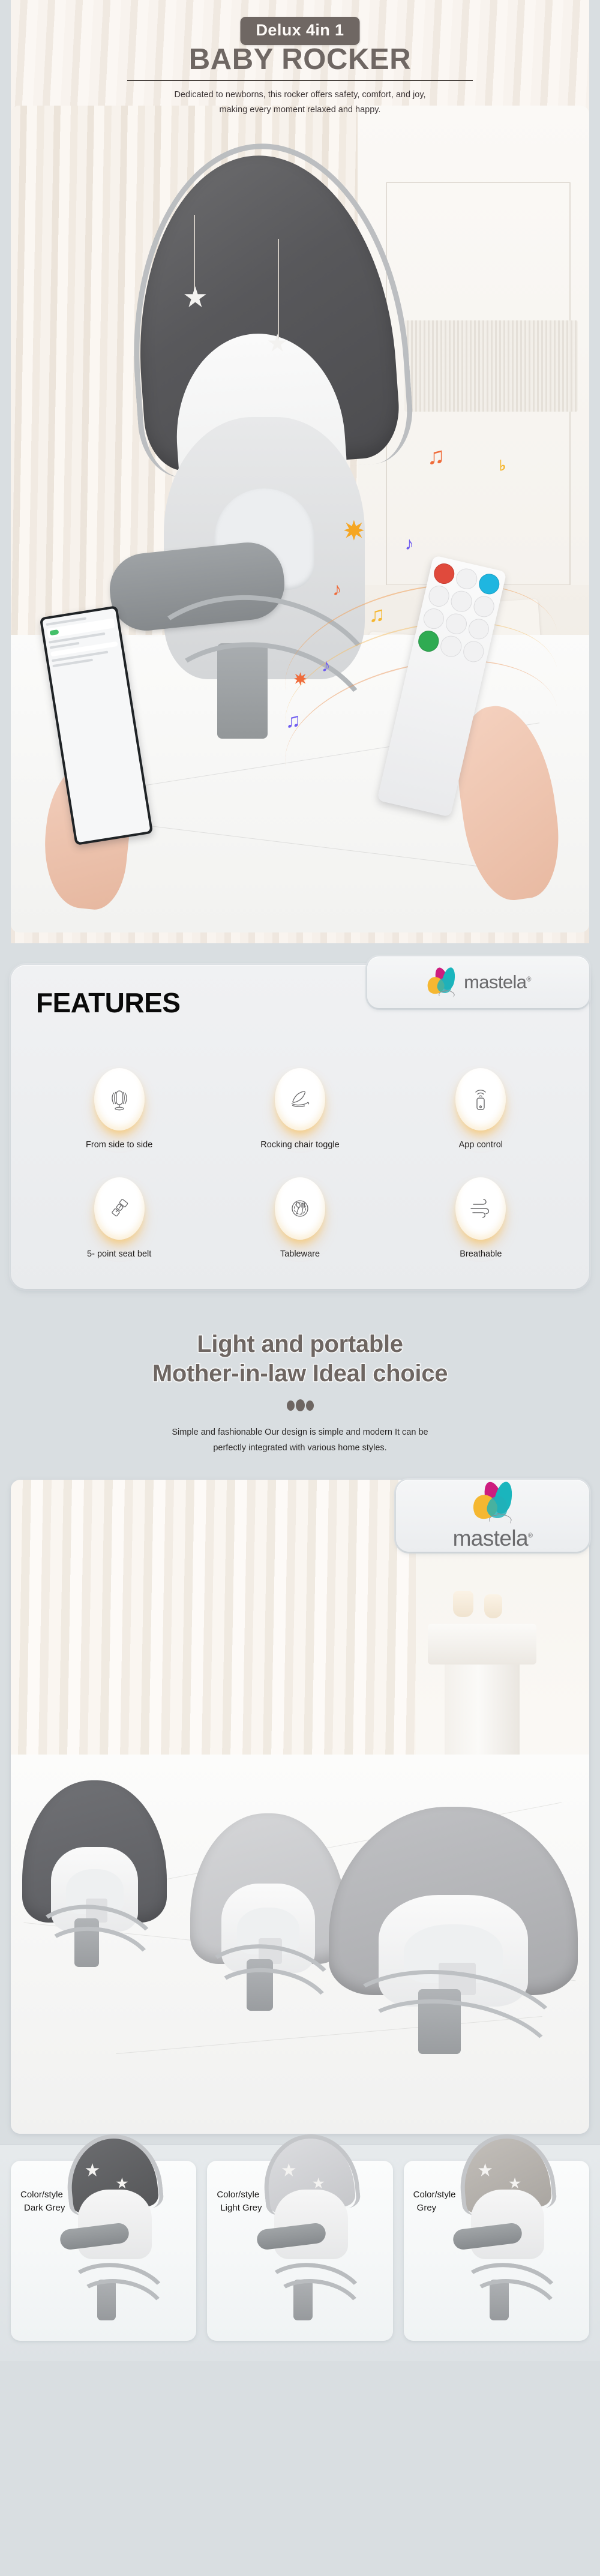 This screenshot has height=2576, width=600. I want to click on feature-item-side-to-side: From side to side, so click(119, 1109).